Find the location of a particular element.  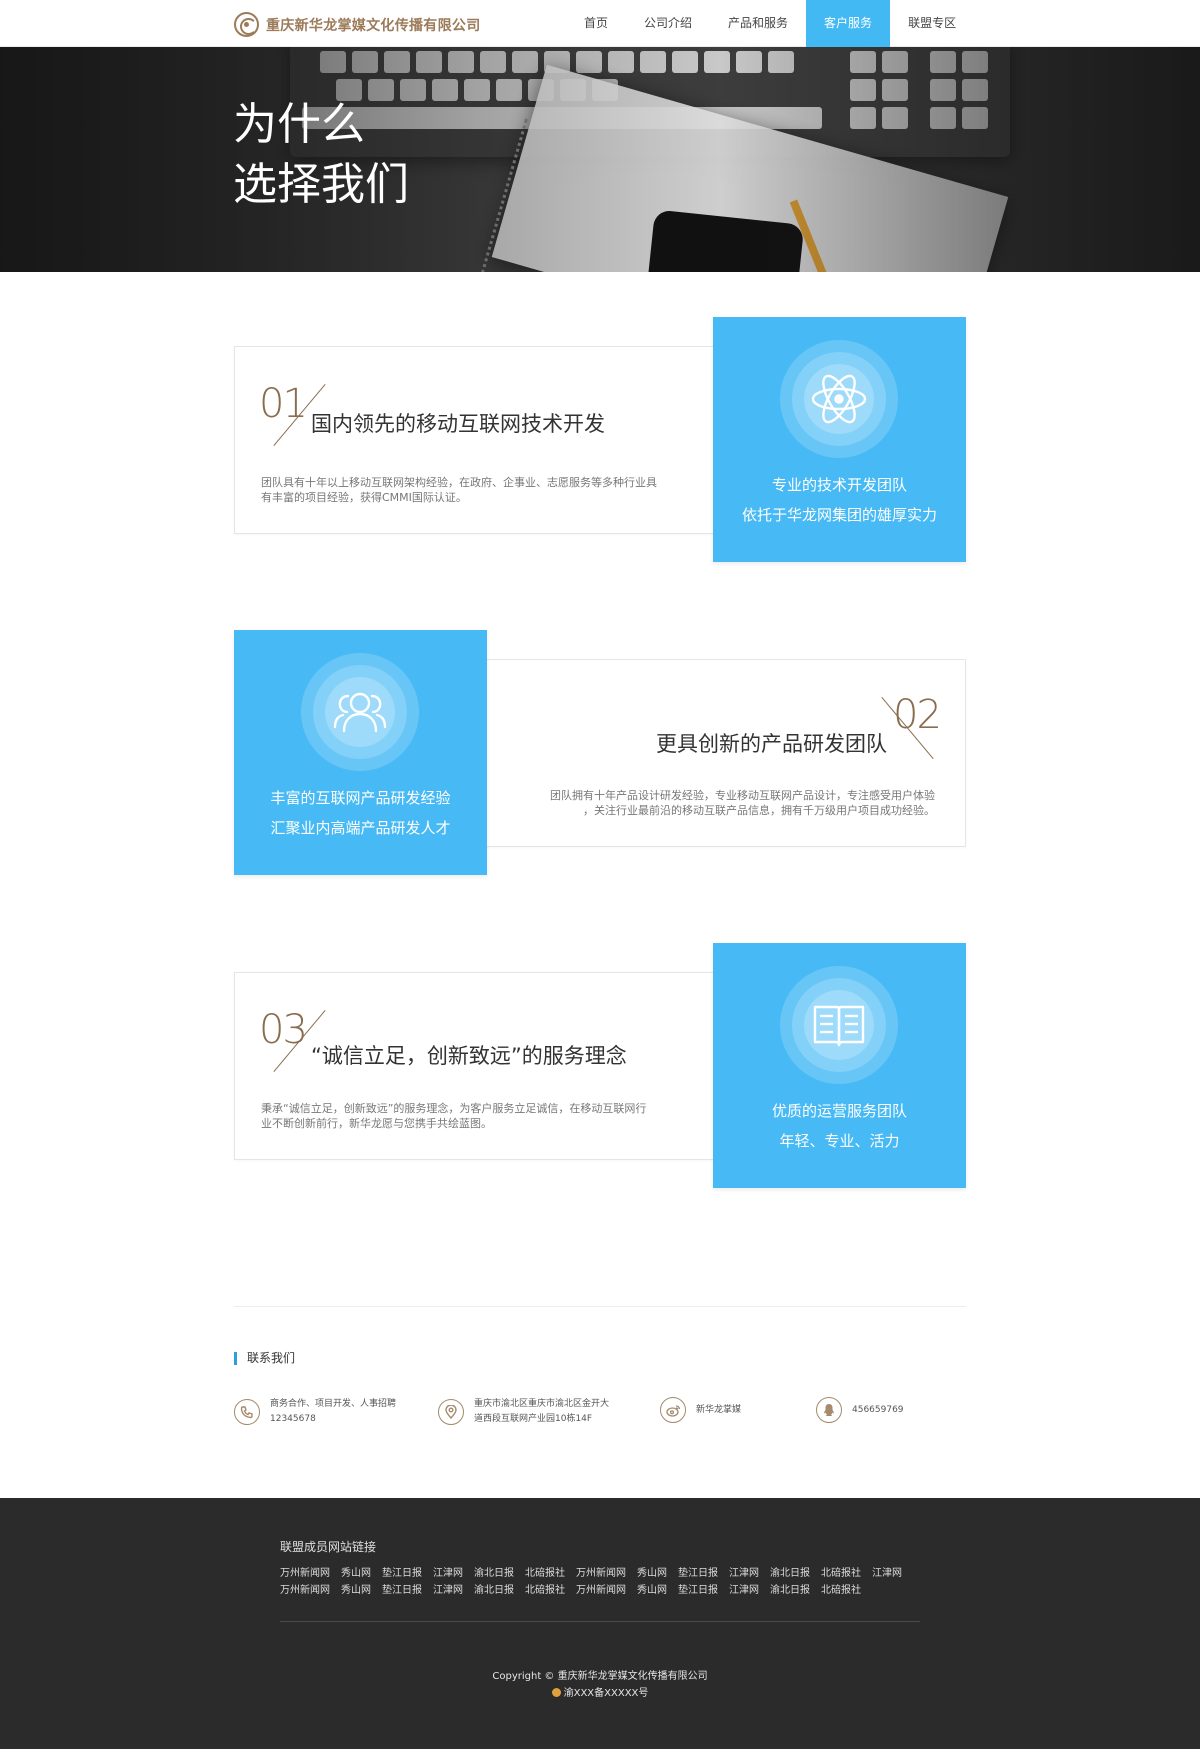

nav-item-alliance: 联盟专区 is located at coordinates (932, 23).